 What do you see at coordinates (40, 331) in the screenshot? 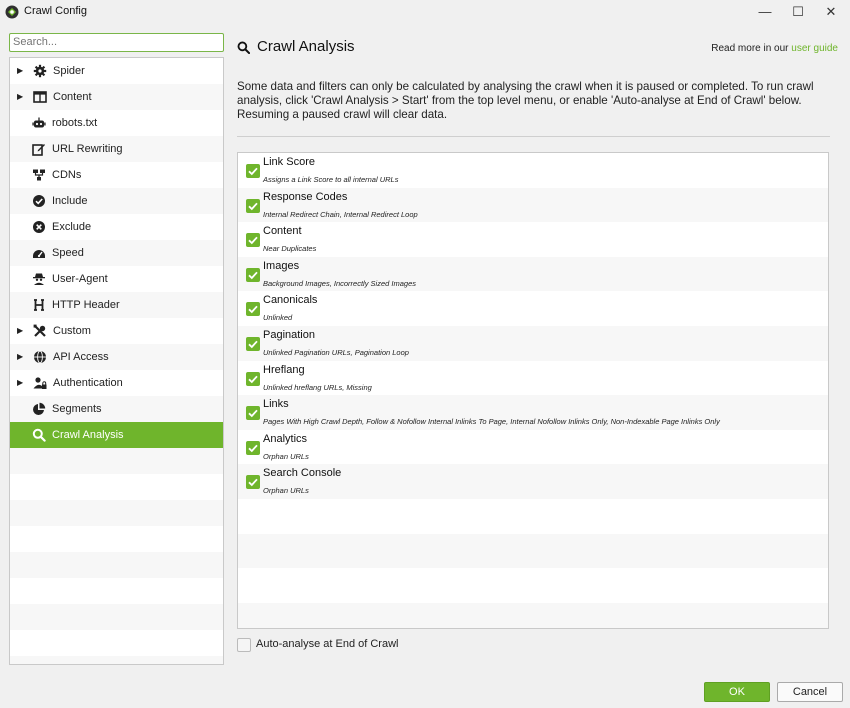
I see `tools-icon` at bounding box center [40, 331].